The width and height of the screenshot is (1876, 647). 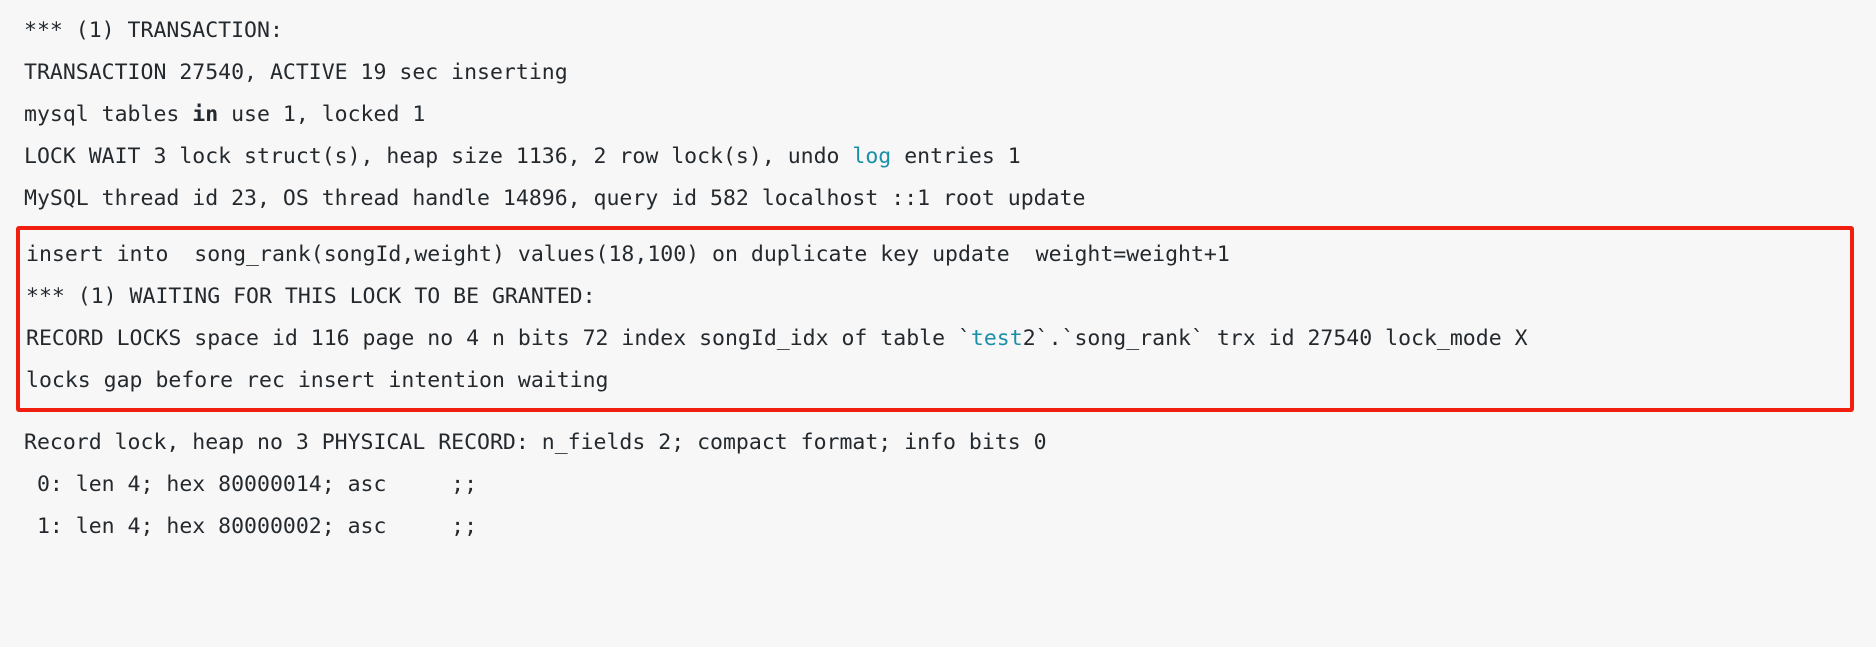 I want to click on keyword-in: in, so click(x=205, y=114).